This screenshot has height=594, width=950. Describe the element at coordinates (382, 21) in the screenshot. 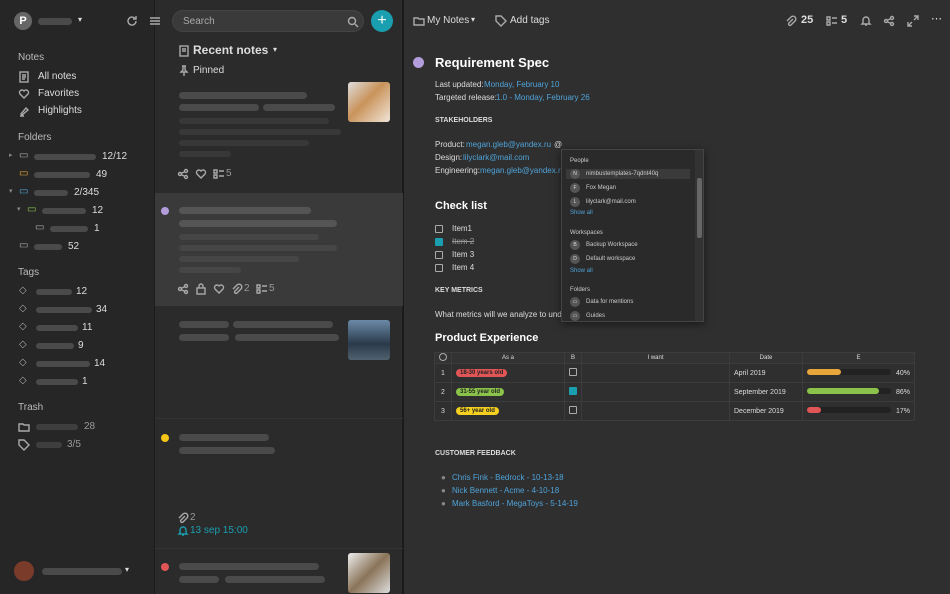

I see `add-note-button: +` at that location.